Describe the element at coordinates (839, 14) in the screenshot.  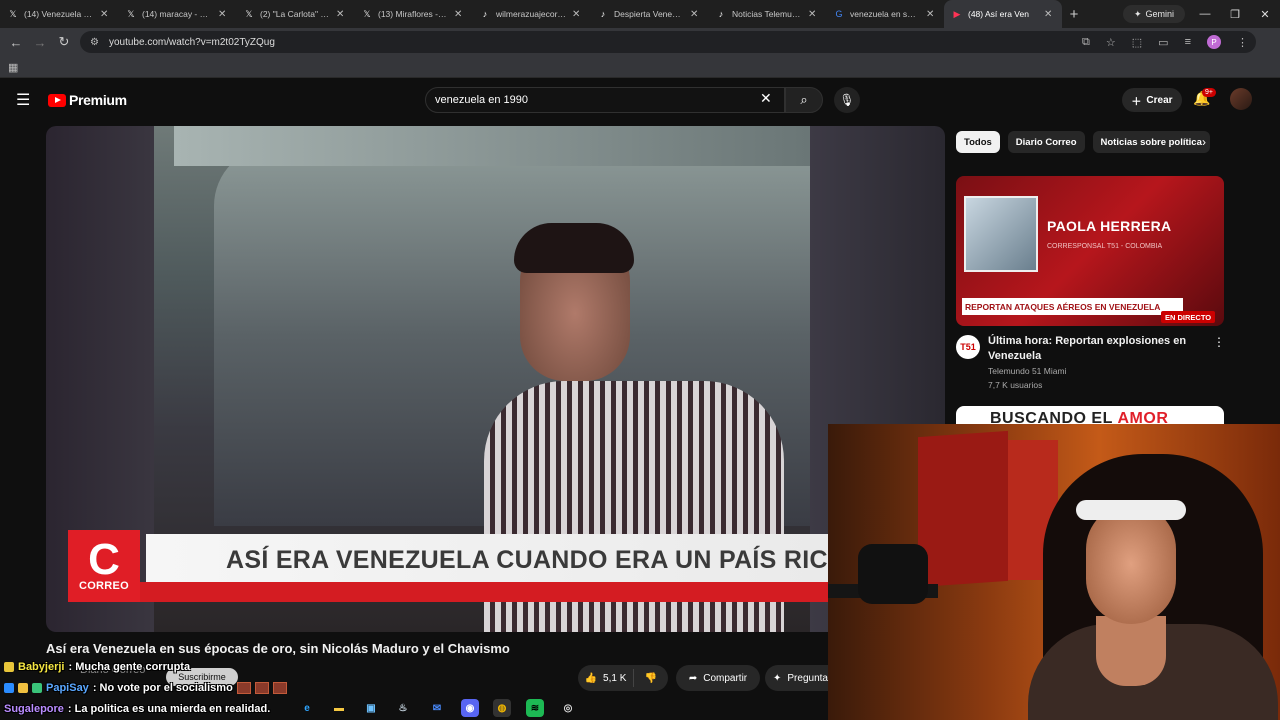
I see `google-icon: G` at that location.